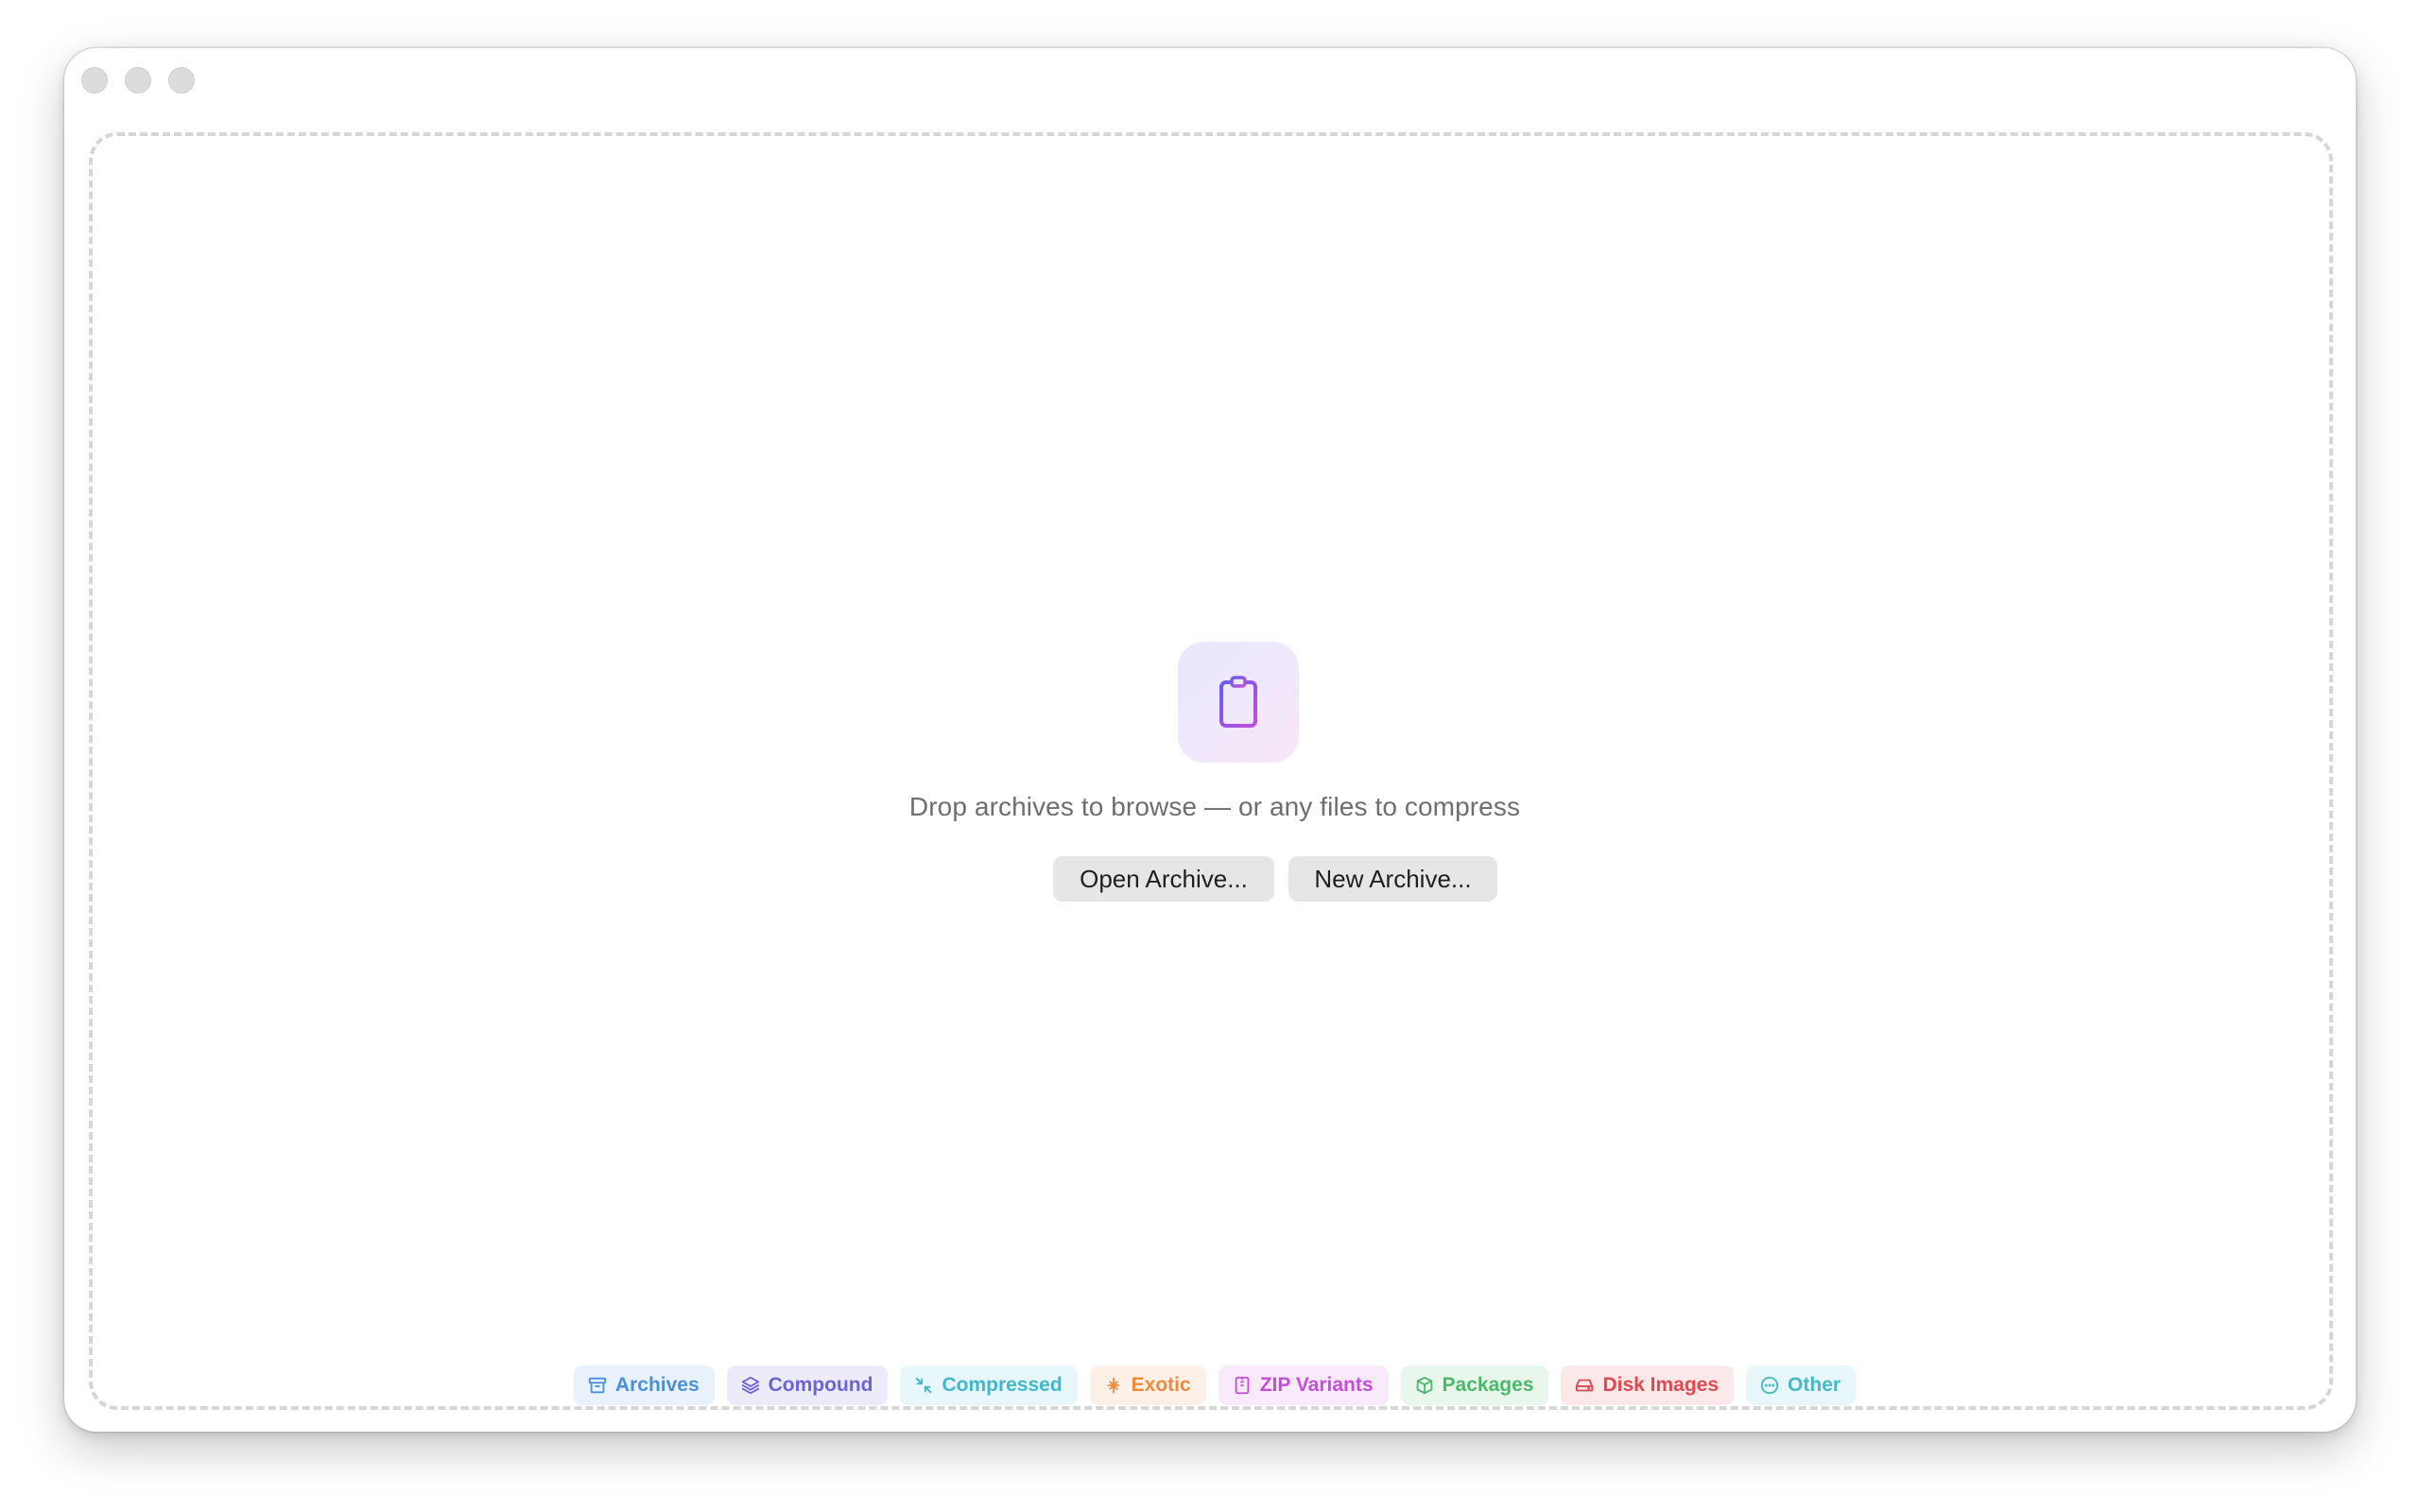 This screenshot has width=2420, height=1512. I want to click on chip-packages: Packages, so click(1474, 1385).